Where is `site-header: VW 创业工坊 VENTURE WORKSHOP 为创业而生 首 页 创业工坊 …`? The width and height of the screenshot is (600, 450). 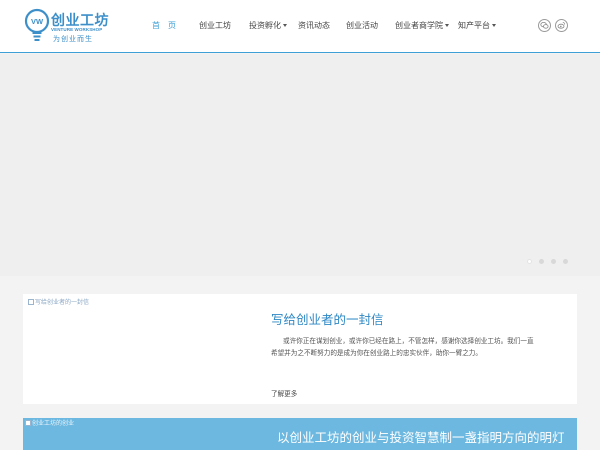
site-header: VW 创业工坊 VENTURE WORKSHOP 为创业而生 首 页 创业工坊 … is located at coordinates (300, 26).